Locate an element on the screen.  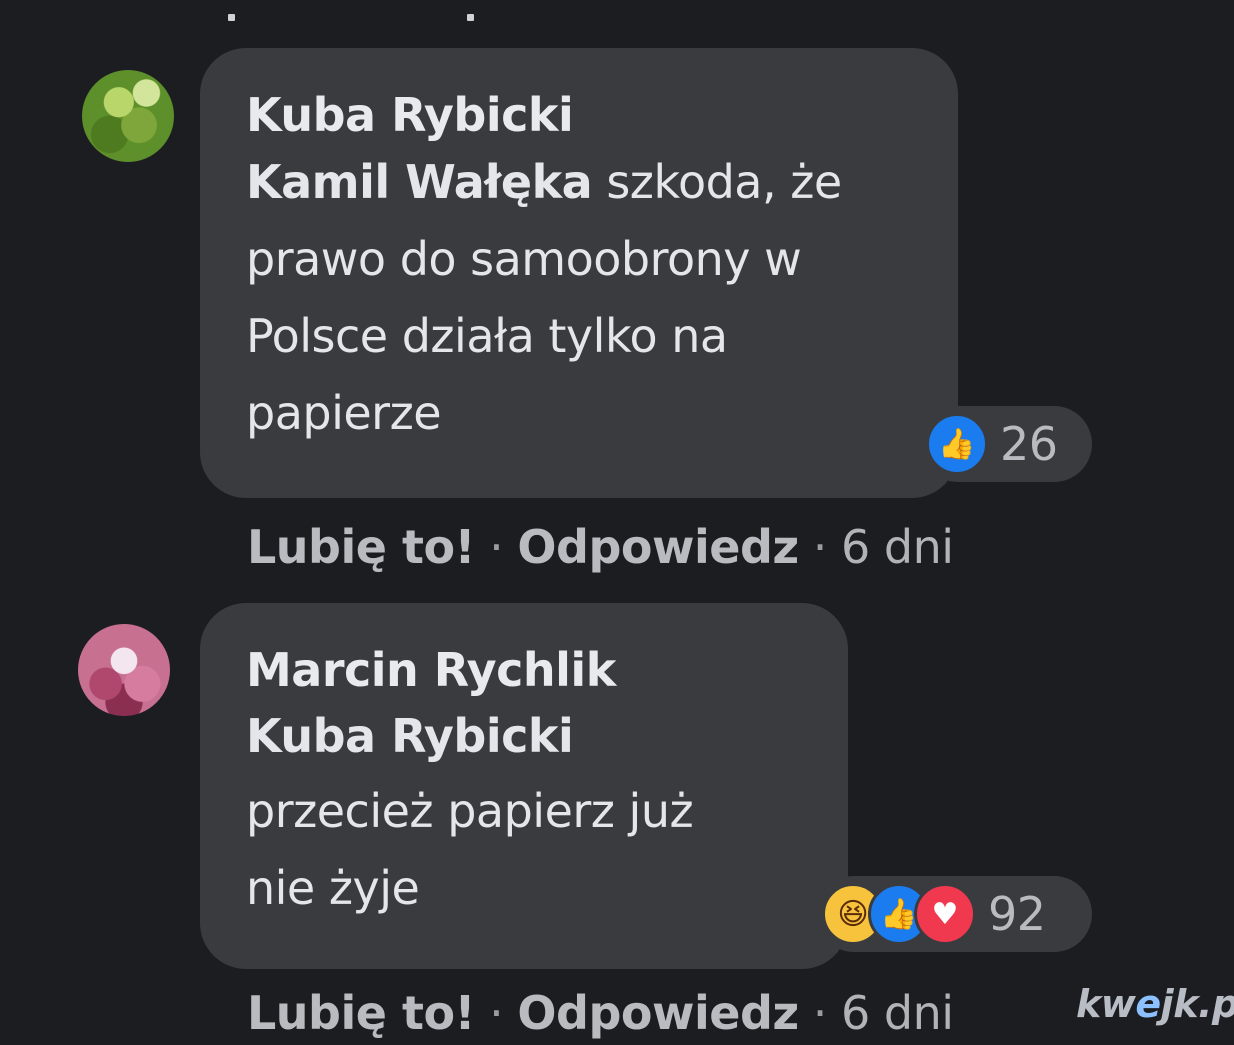
comment-text-line: nie żyje is located at coordinates (333, 888).